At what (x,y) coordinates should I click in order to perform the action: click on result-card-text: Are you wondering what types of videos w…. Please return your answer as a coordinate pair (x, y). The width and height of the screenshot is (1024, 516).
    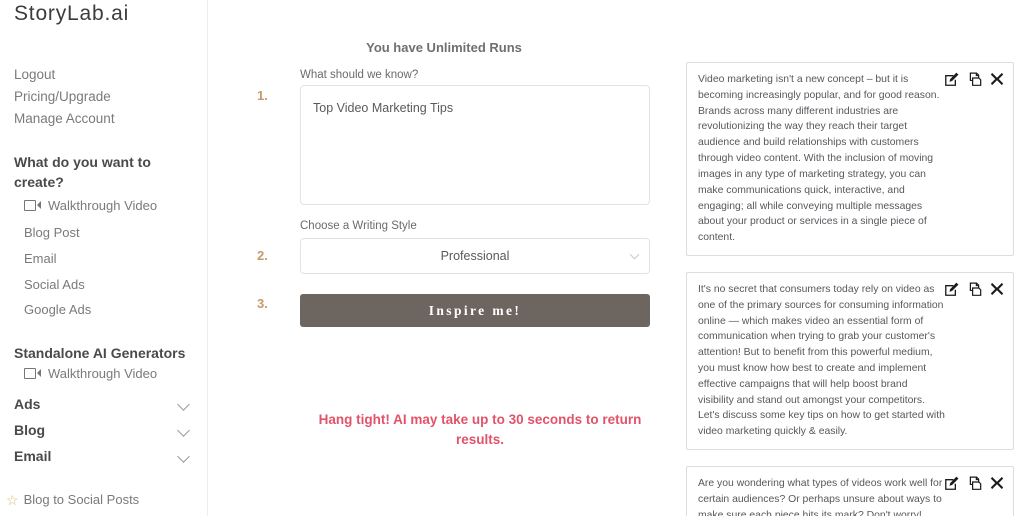
    Looking at the image, I should click on (820, 497).